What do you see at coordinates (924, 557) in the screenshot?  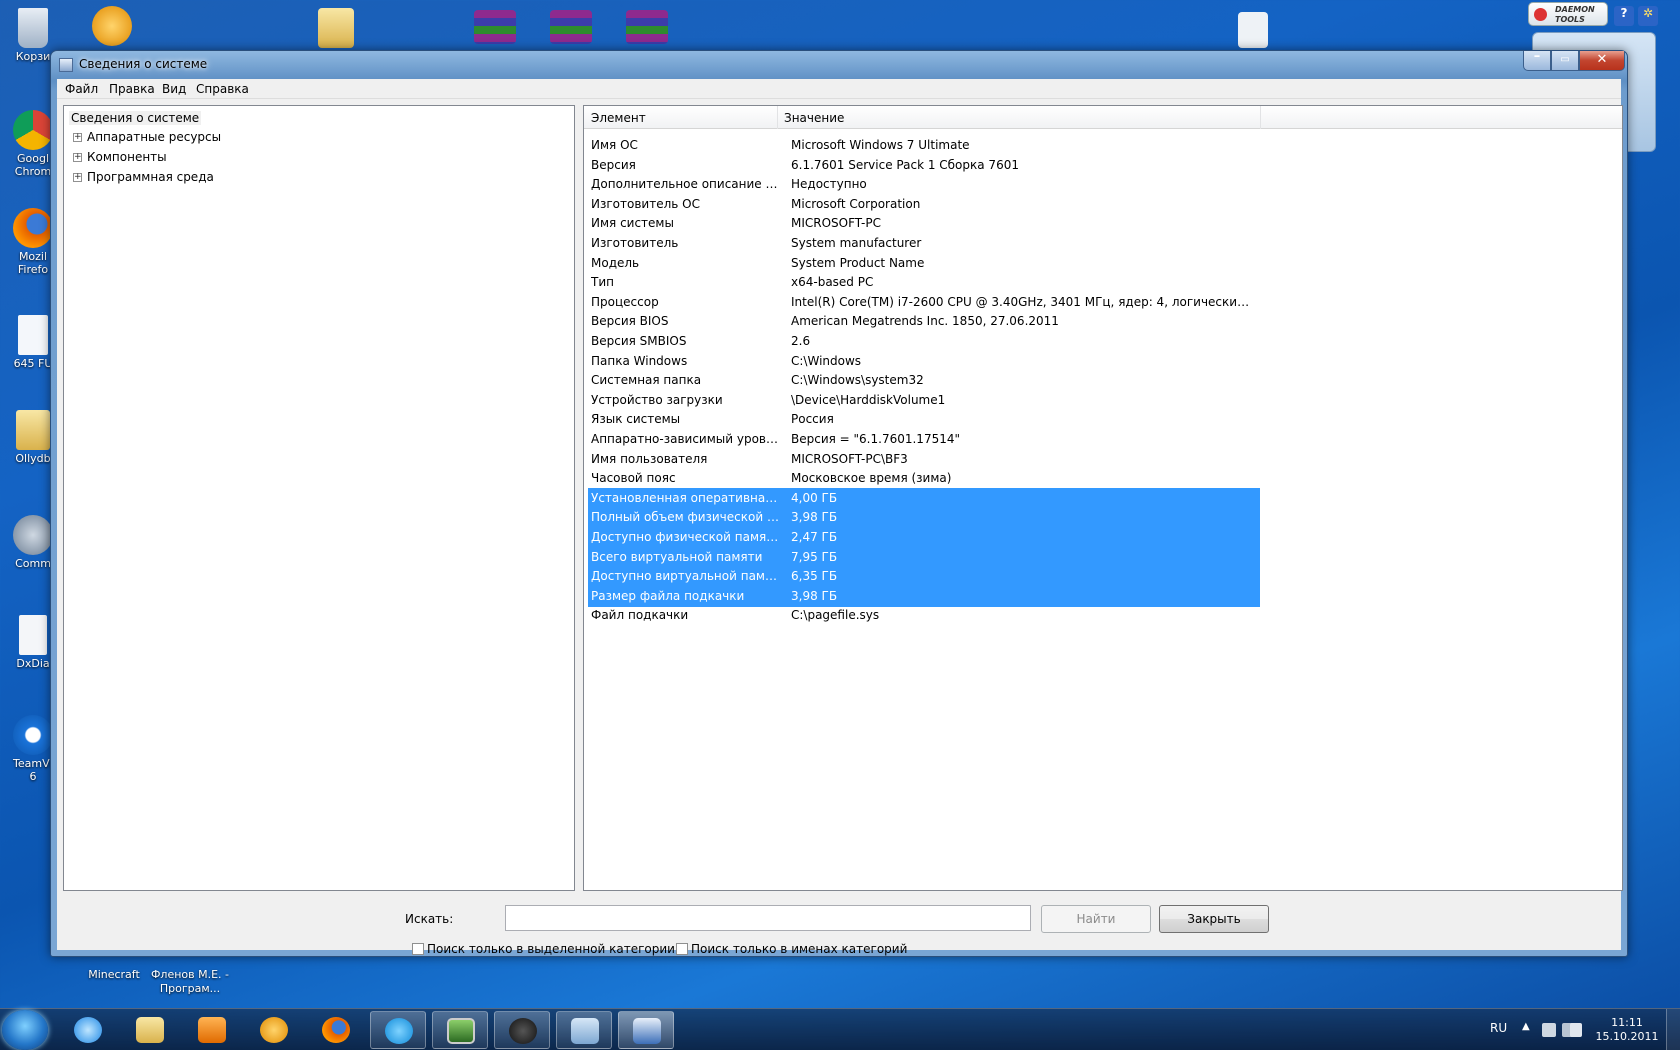 I see `table-row: Всего виртуальной памяти 7,95 ГБ` at bounding box center [924, 557].